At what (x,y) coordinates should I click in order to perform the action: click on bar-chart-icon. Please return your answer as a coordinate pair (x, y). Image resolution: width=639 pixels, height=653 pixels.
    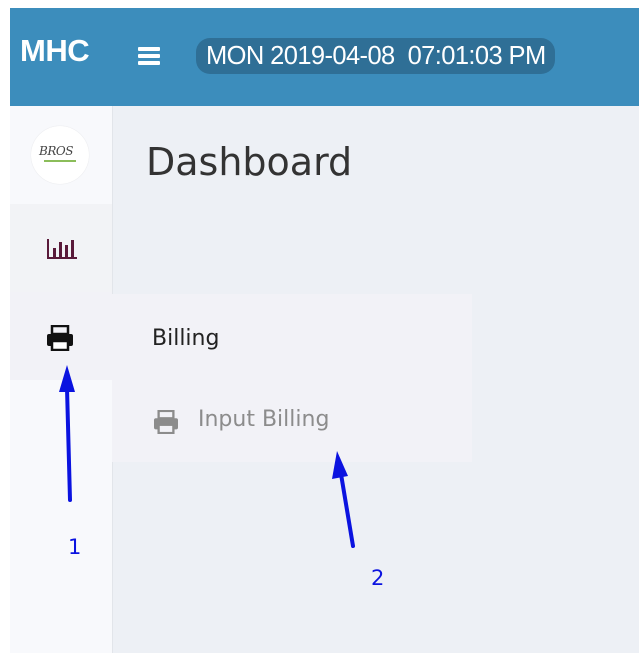
    Looking at the image, I should click on (62, 249).